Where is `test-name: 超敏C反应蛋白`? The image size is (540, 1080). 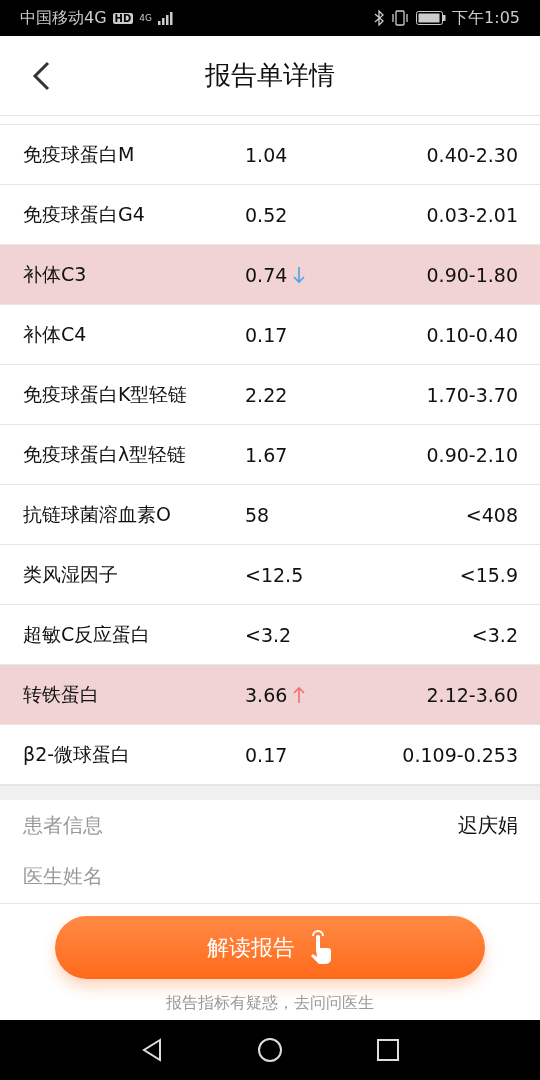 test-name: 超敏C反应蛋白 is located at coordinates (87, 634).